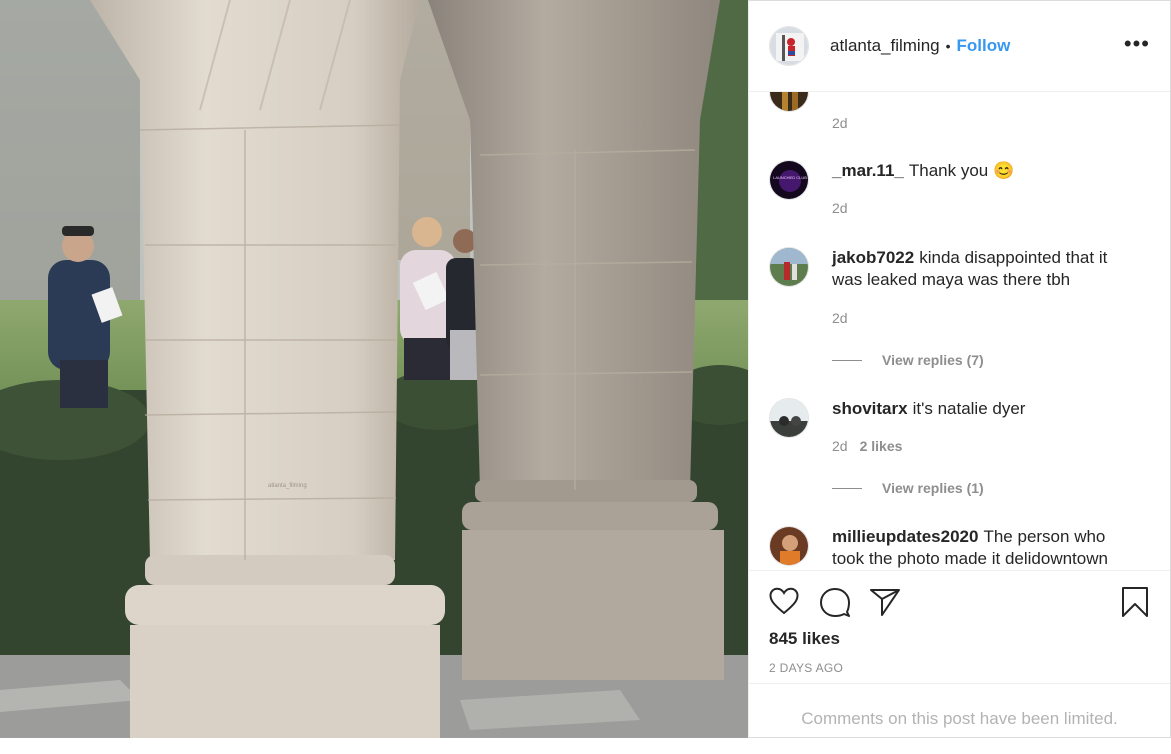 The width and height of the screenshot is (1171, 754). Describe the element at coordinates (835, 604) in the screenshot. I see `comment-bubble-icon` at that location.